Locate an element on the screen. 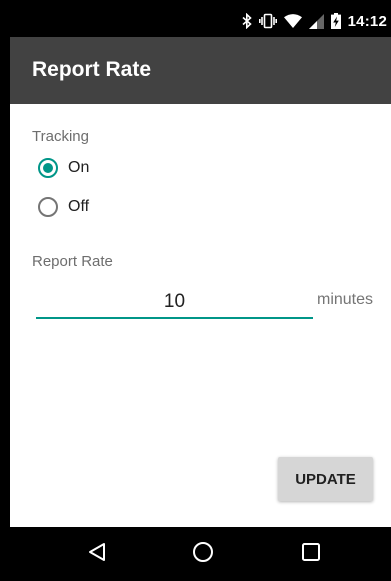 Image resolution: width=391 pixels, height=581 pixels. status-icons: 14:12 is located at coordinates (314, 21).